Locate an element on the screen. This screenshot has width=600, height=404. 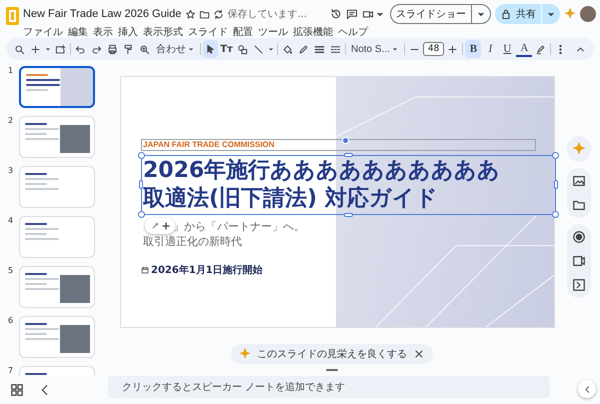
move-icon is located at coordinates (166, 226).